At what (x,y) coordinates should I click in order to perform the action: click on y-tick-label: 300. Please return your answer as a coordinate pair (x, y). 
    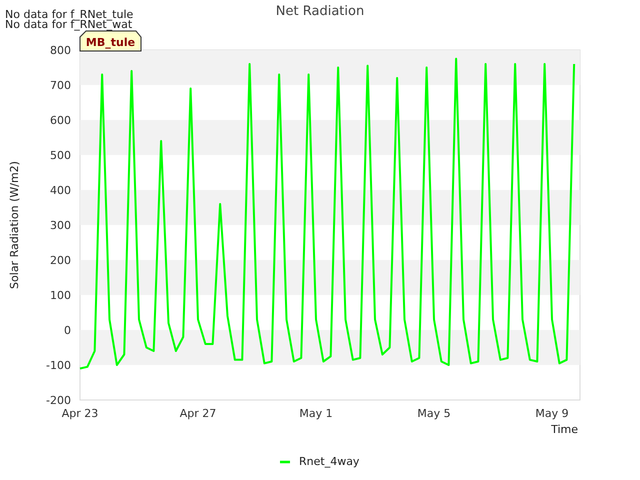
    Looking at the image, I should click on (60, 225).